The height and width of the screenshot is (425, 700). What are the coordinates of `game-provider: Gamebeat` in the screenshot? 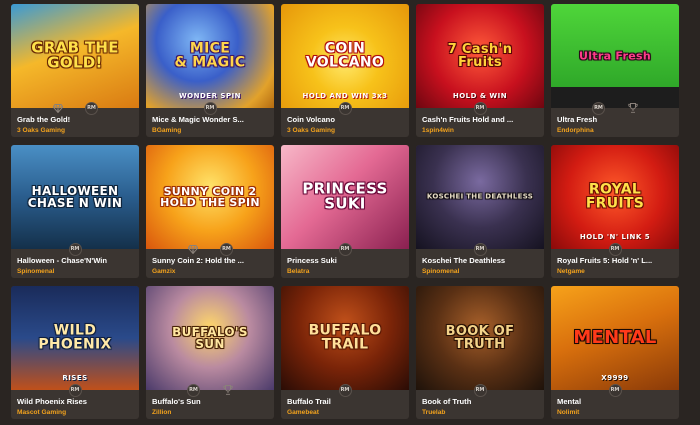 It's located at (345, 413).